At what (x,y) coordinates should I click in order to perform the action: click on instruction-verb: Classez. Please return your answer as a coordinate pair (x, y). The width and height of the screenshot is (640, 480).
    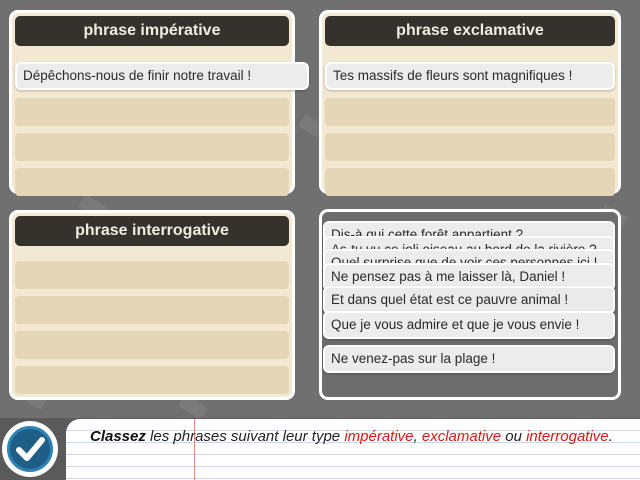
    Looking at the image, I should click on (118, 436).